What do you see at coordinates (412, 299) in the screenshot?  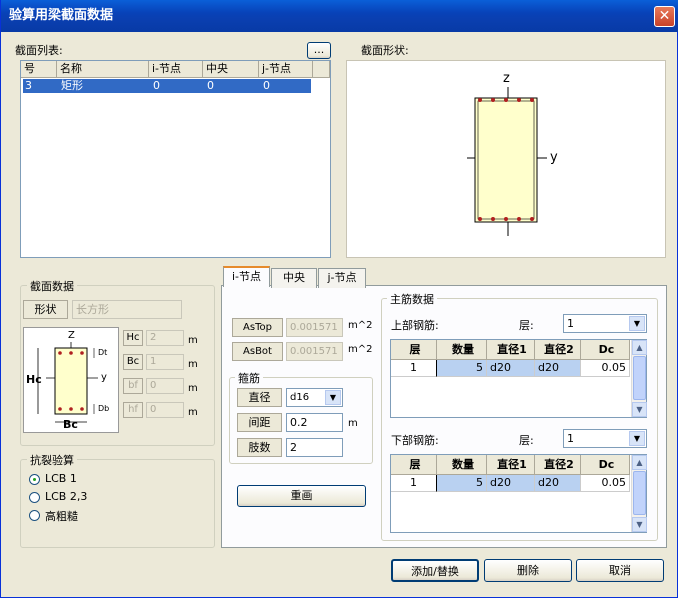 I see `main-rebar-title: 主筋数据` at bounding box center [412, 299].